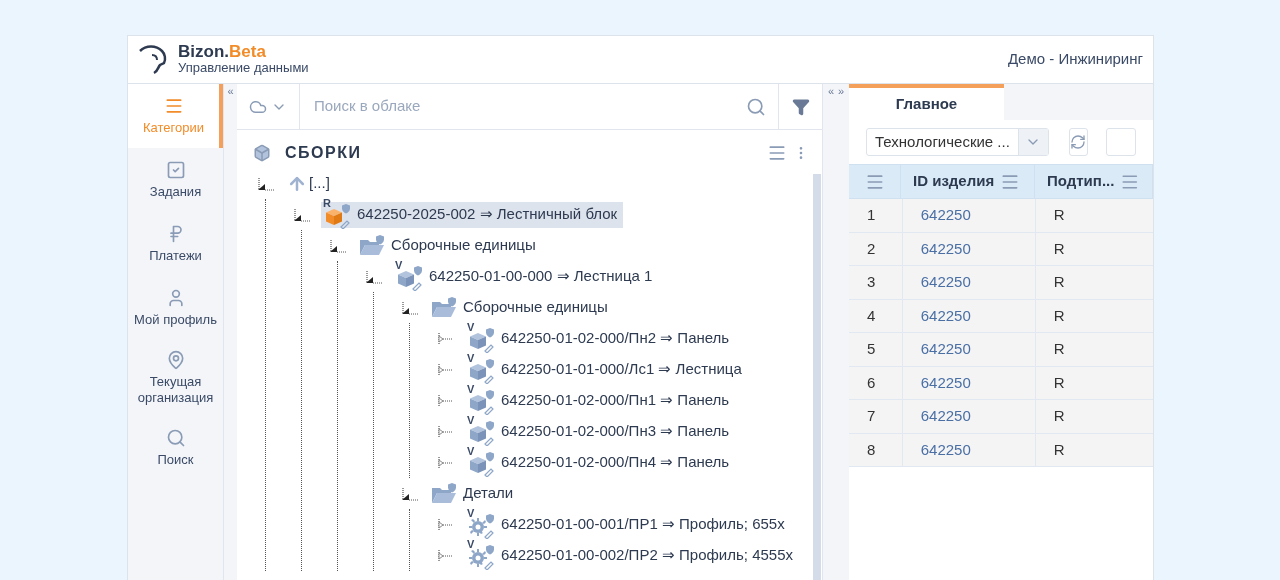  I want to click on search-field: Поиск в облаке, so click(523, 106).